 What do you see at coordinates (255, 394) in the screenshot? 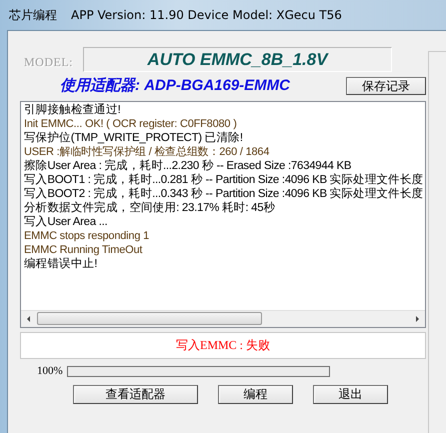
I see `program-button: 编程` at bounding box center [255, 394].